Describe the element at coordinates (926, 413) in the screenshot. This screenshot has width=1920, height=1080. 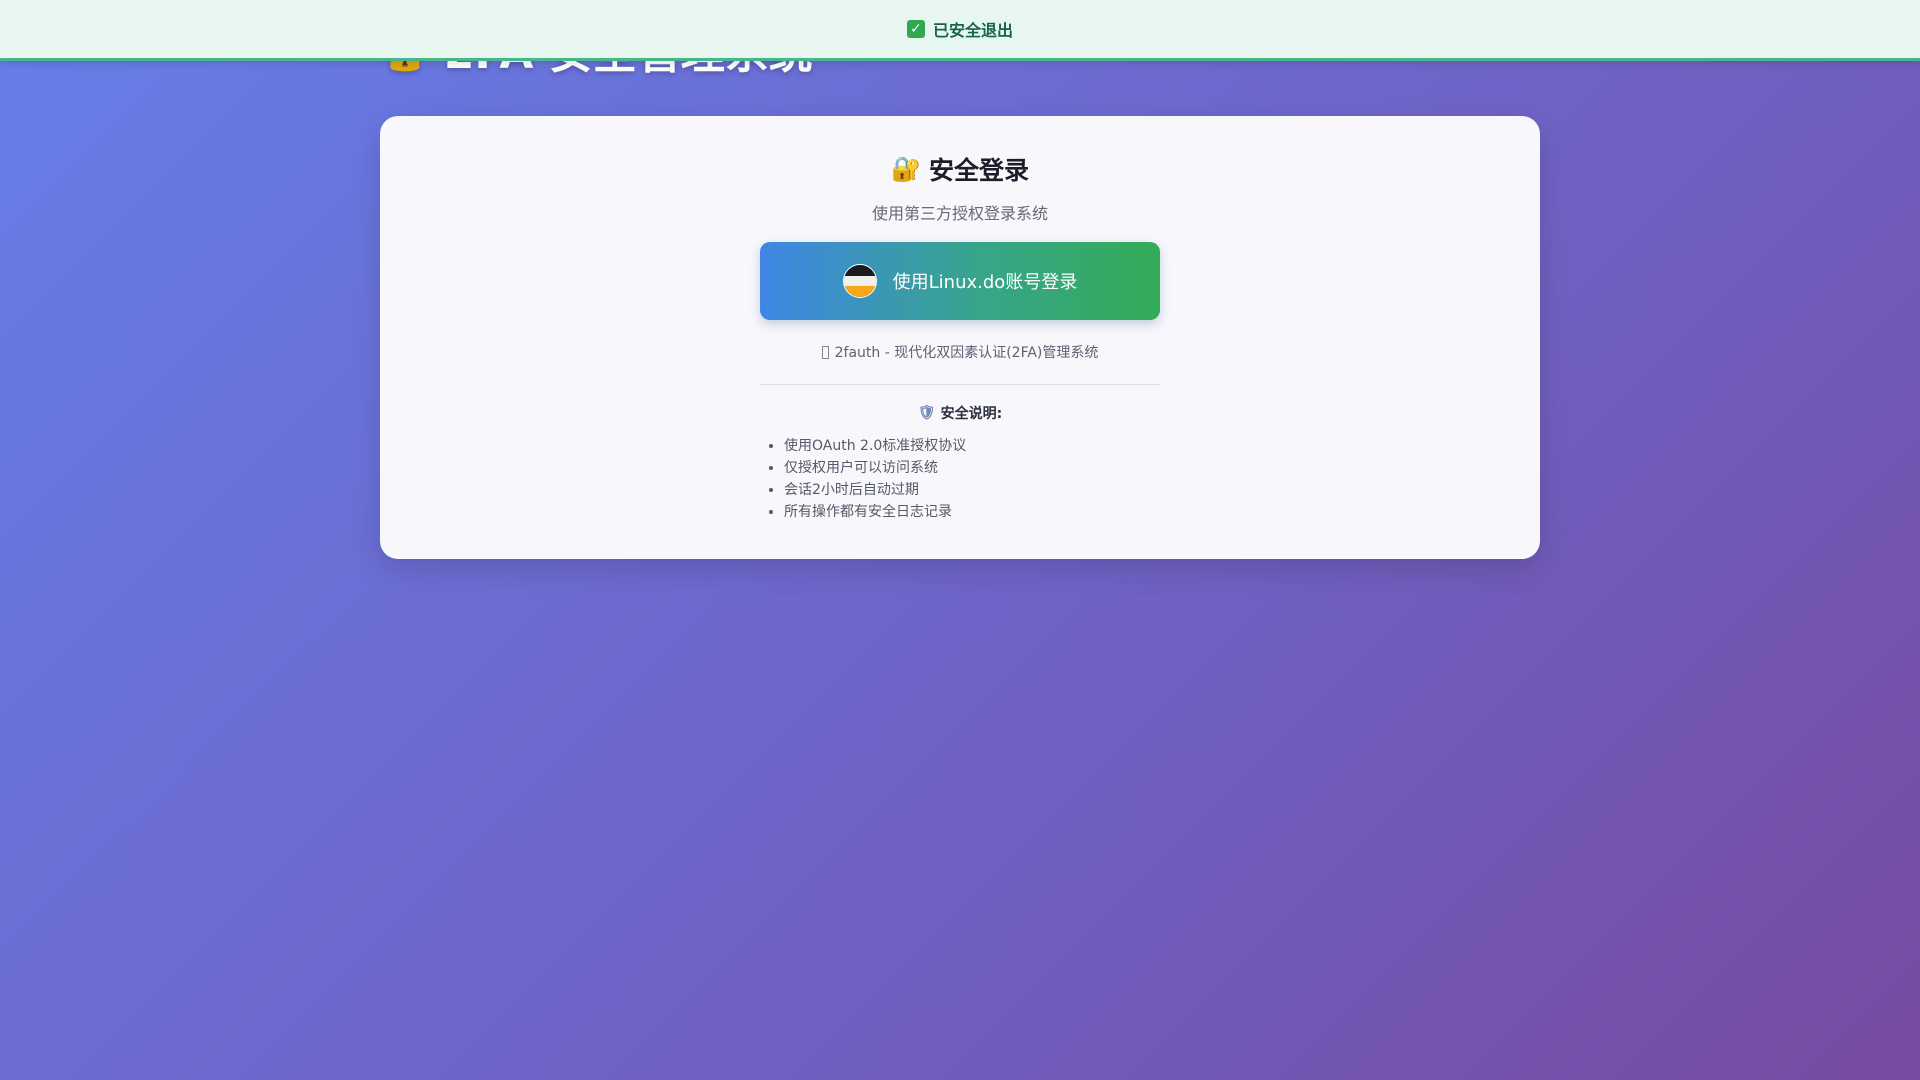
I see `shield-icon: 🛡` at that location.